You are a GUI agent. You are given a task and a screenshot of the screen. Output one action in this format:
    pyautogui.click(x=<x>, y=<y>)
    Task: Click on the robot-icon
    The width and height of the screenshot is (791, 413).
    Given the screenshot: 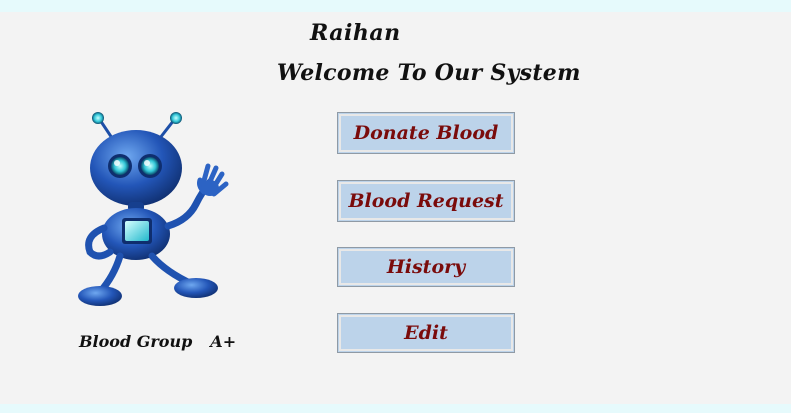 What is the action you would take?
    pyautogui.click(x=153, y=209)
    